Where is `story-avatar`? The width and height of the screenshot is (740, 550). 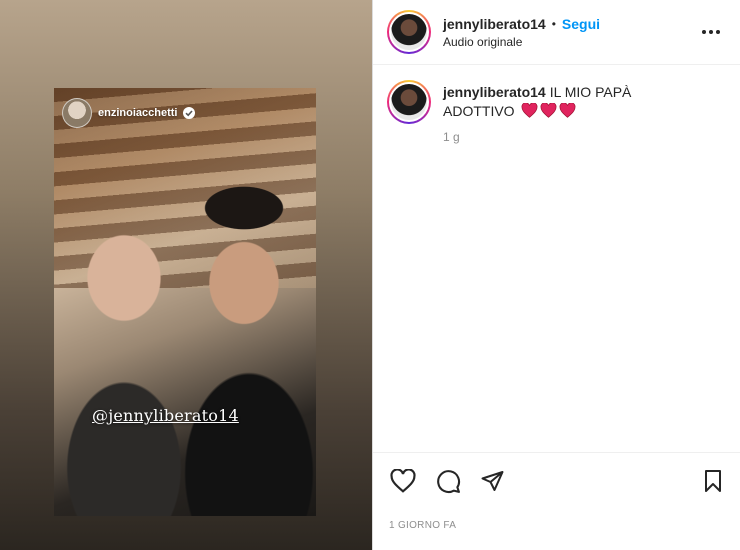
story-avatar is located at coordinates (77, 113).